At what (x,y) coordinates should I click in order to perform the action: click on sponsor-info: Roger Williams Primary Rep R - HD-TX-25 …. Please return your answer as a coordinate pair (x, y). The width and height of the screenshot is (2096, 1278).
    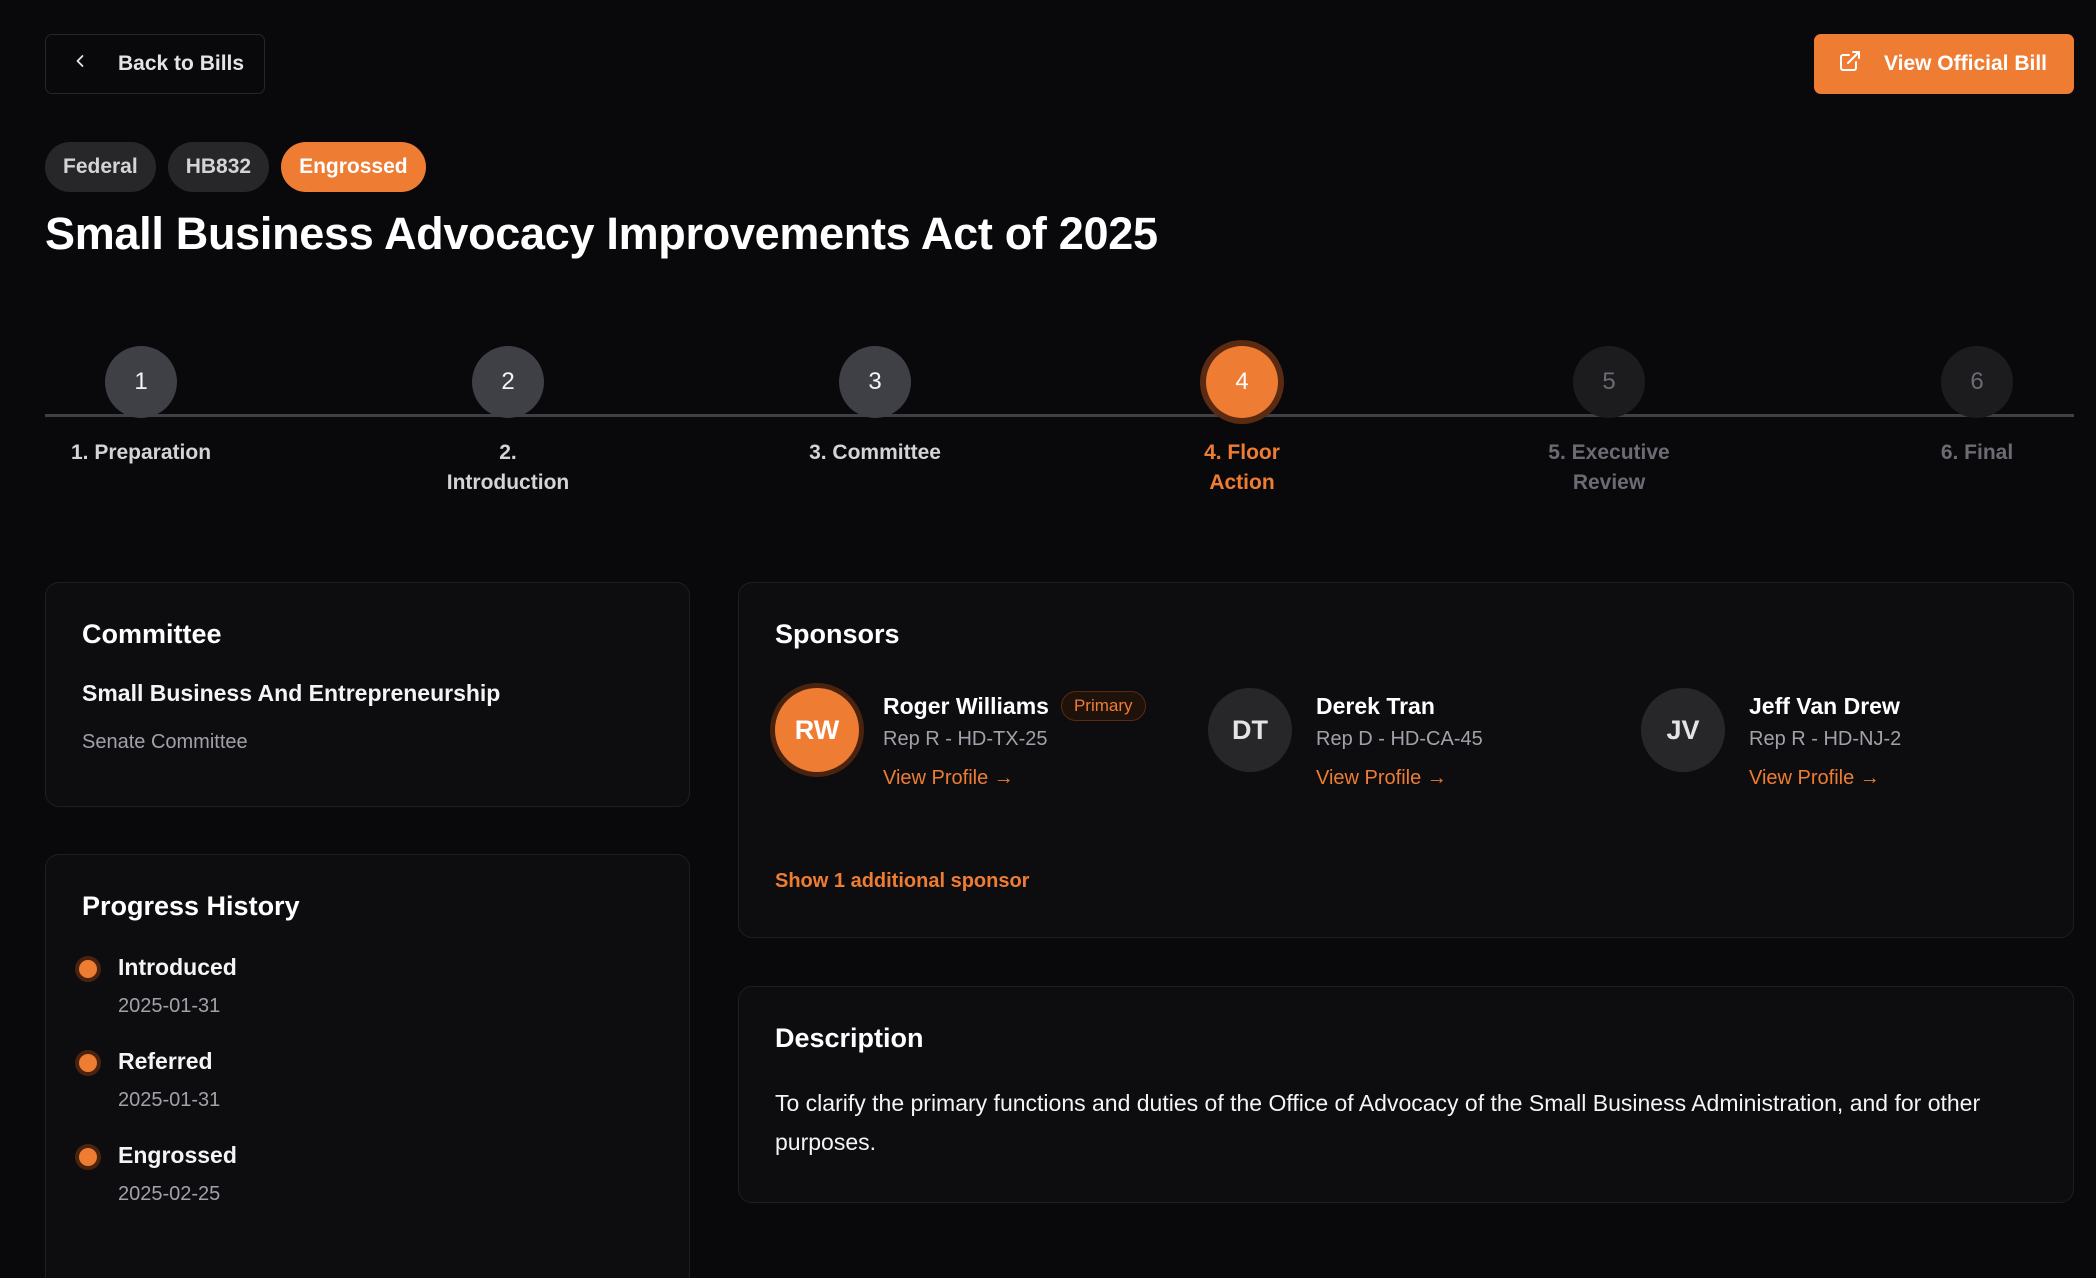
    Looking at the image, I should click on (1014, 739).